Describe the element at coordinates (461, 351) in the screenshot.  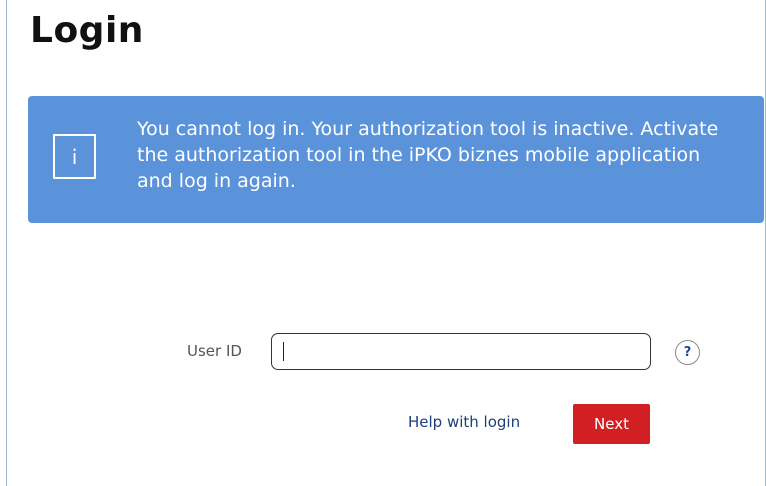
I see `user-id-input` at that location.